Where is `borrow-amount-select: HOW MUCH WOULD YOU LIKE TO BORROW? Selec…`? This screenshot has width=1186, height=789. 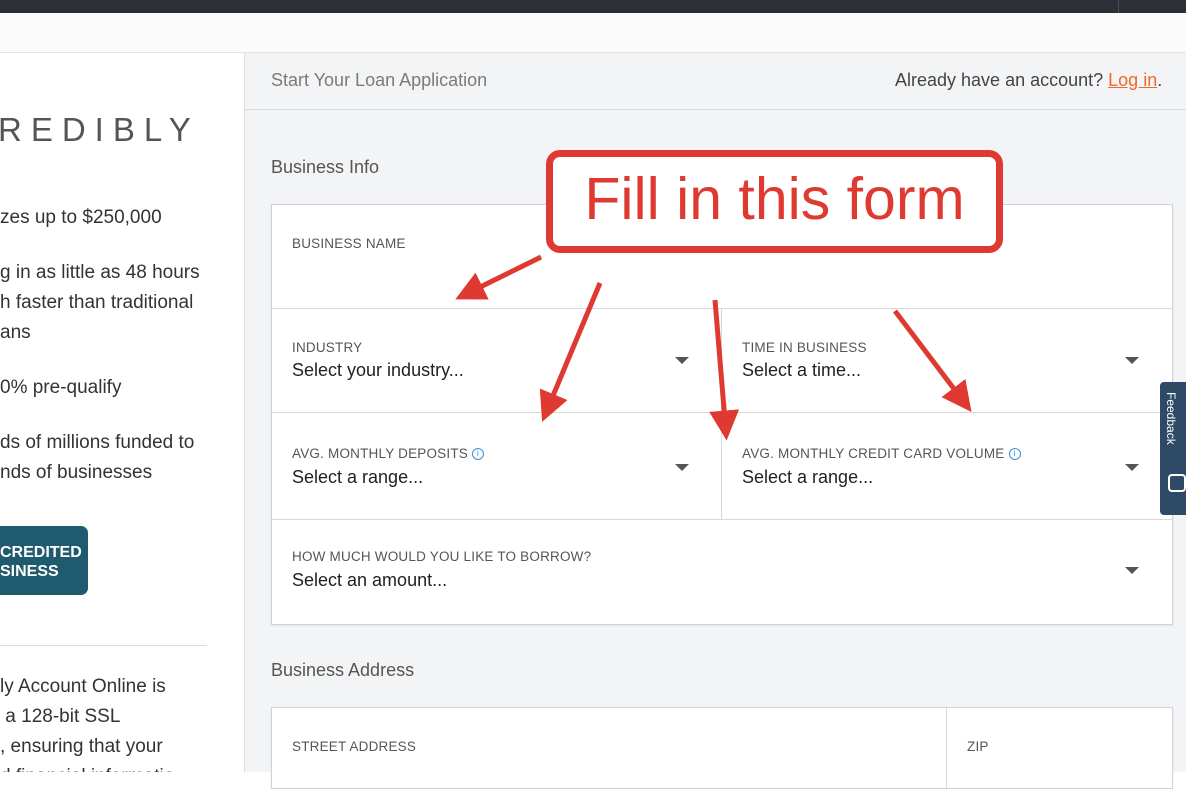
borrow-amount-select: HOW MUCH WOULD YOU LIKE TO BORROW? Selec… is located at coordinates (722, 572).